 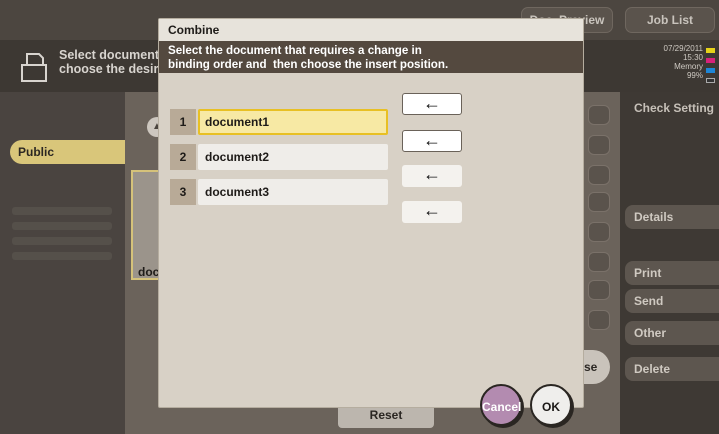 I want to click on tab-public: Public, so click(x=69, y=152).